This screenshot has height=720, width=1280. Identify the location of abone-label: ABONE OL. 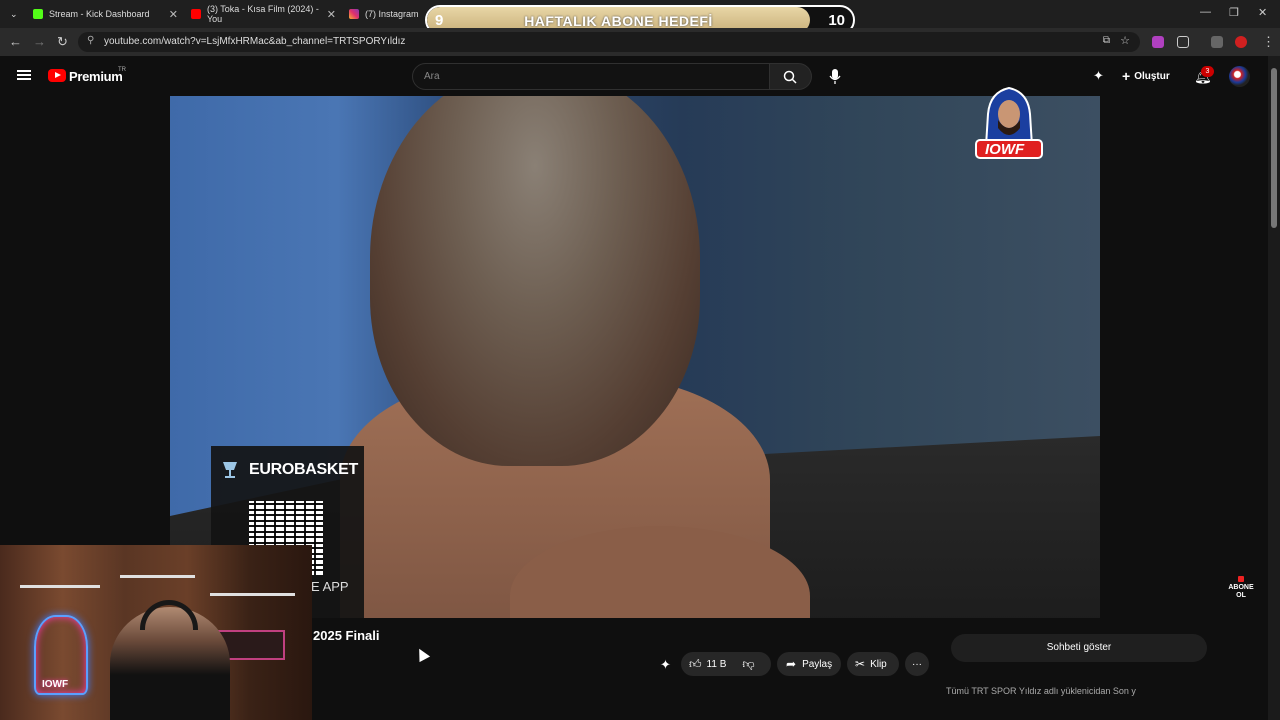
(1241, 591).